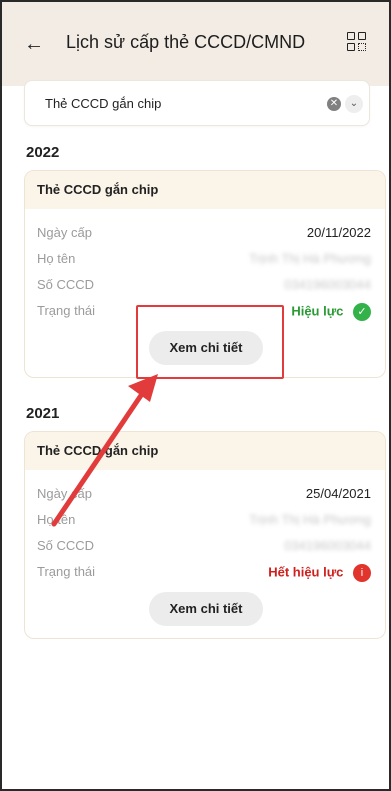  I want to click on status-value: Hiệu lực ✓, so click(331, 312).